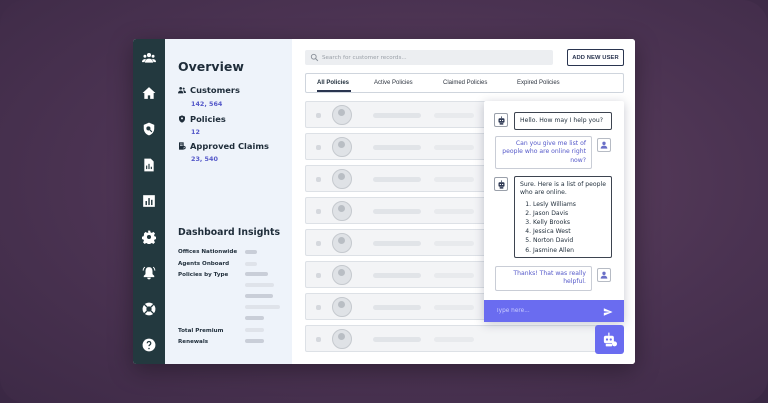  What do you see at coordinates (215, 90) in the screenshot?
I see `stat-label: Customers` at bounding box center [215, 90].